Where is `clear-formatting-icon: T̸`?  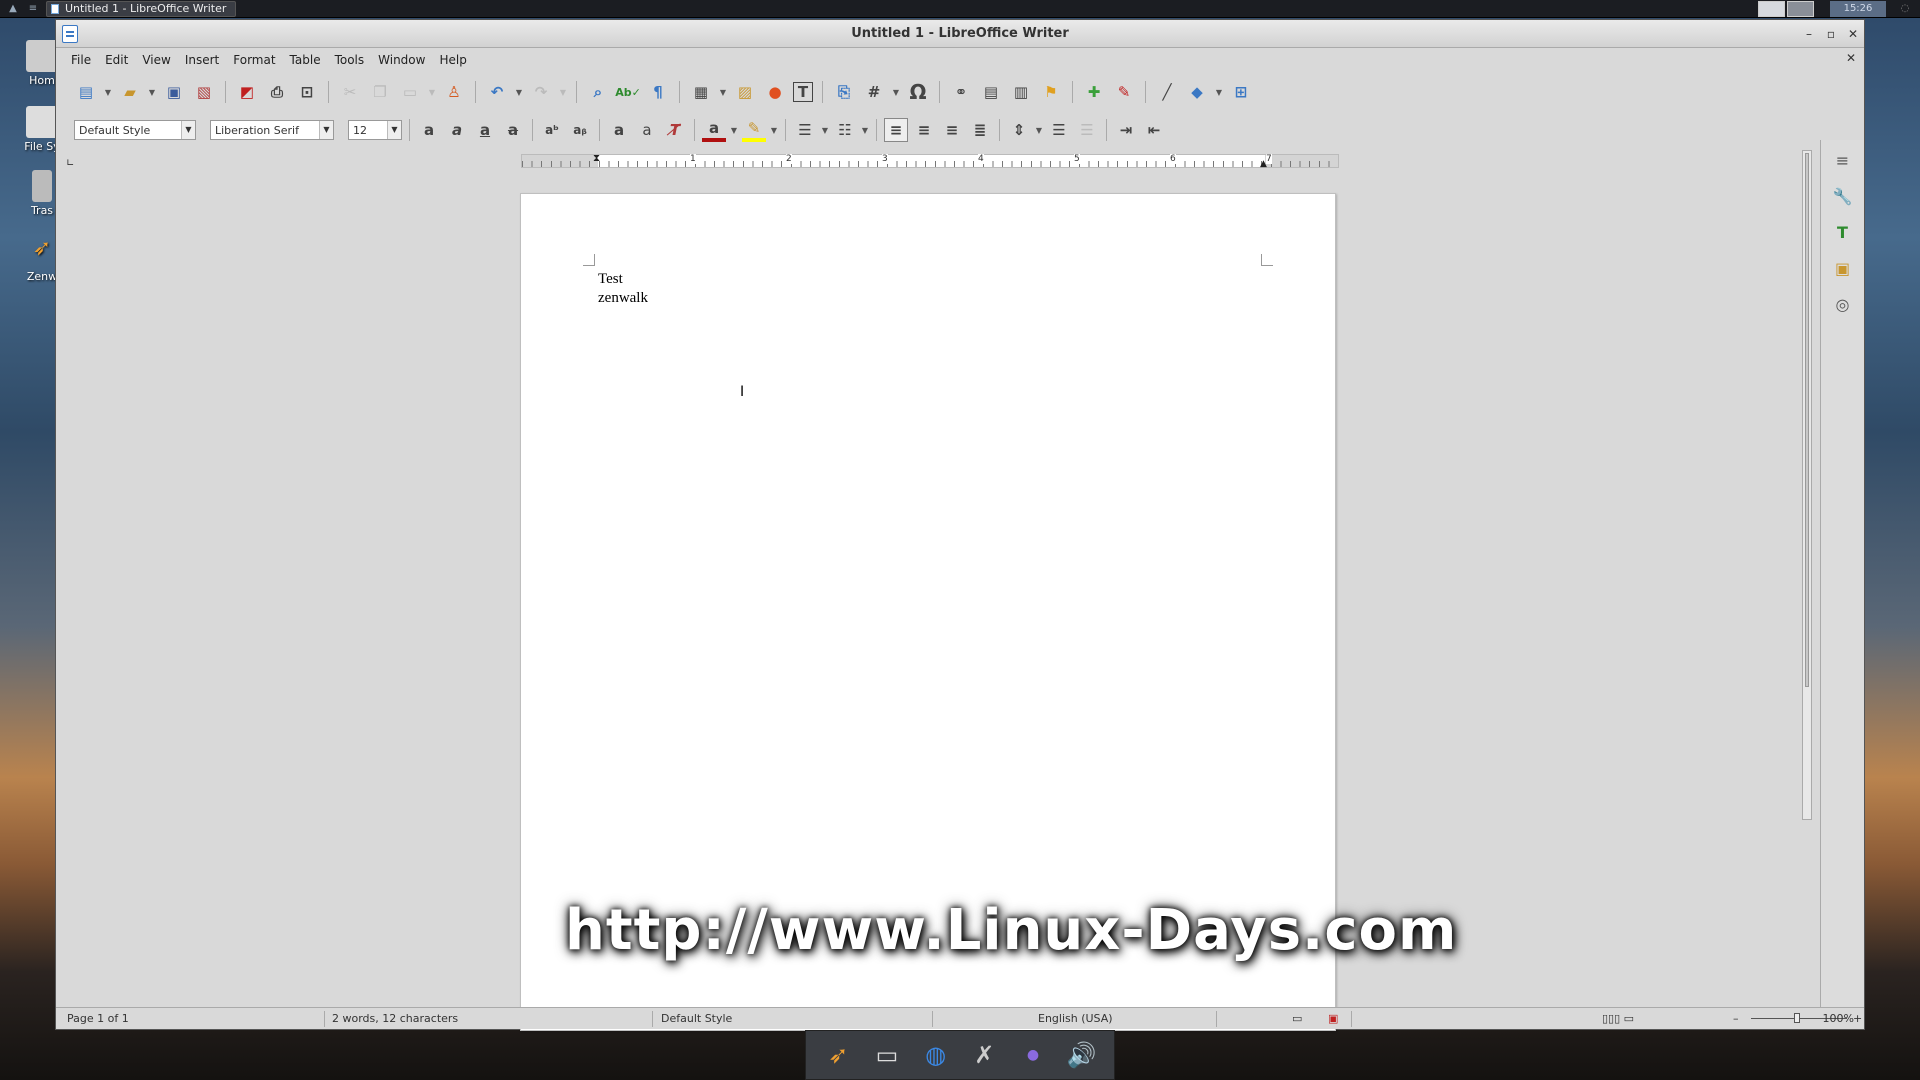 clear-formatting-icon: T̸ is located at coordinates (675, 130).